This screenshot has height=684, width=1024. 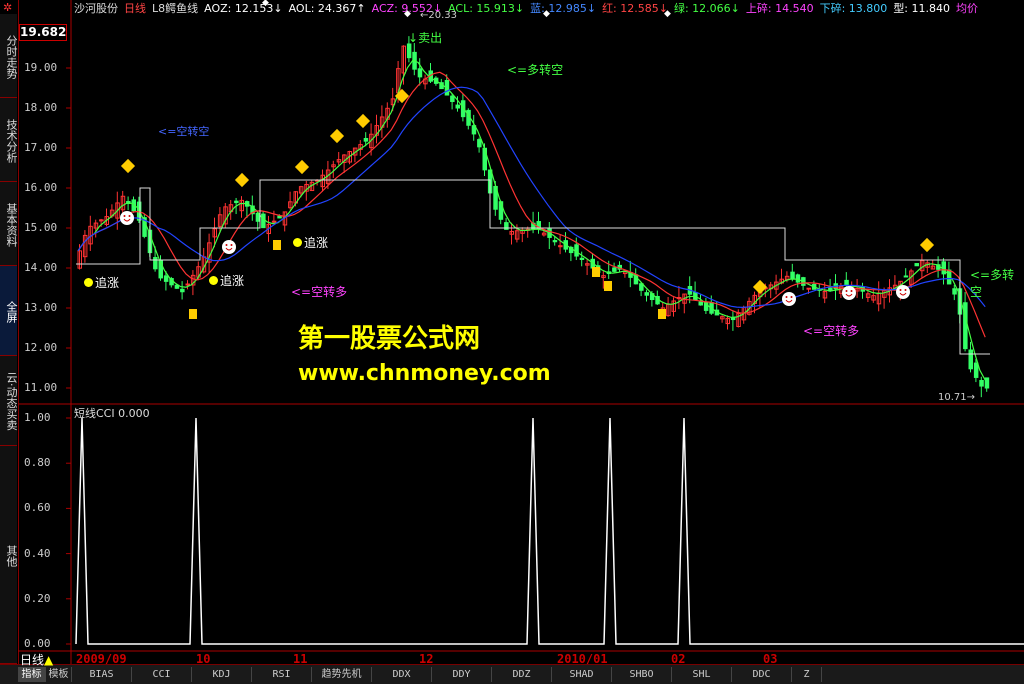 I want to click on indicator-tab-7: DDX, so click(x=402, y=674).